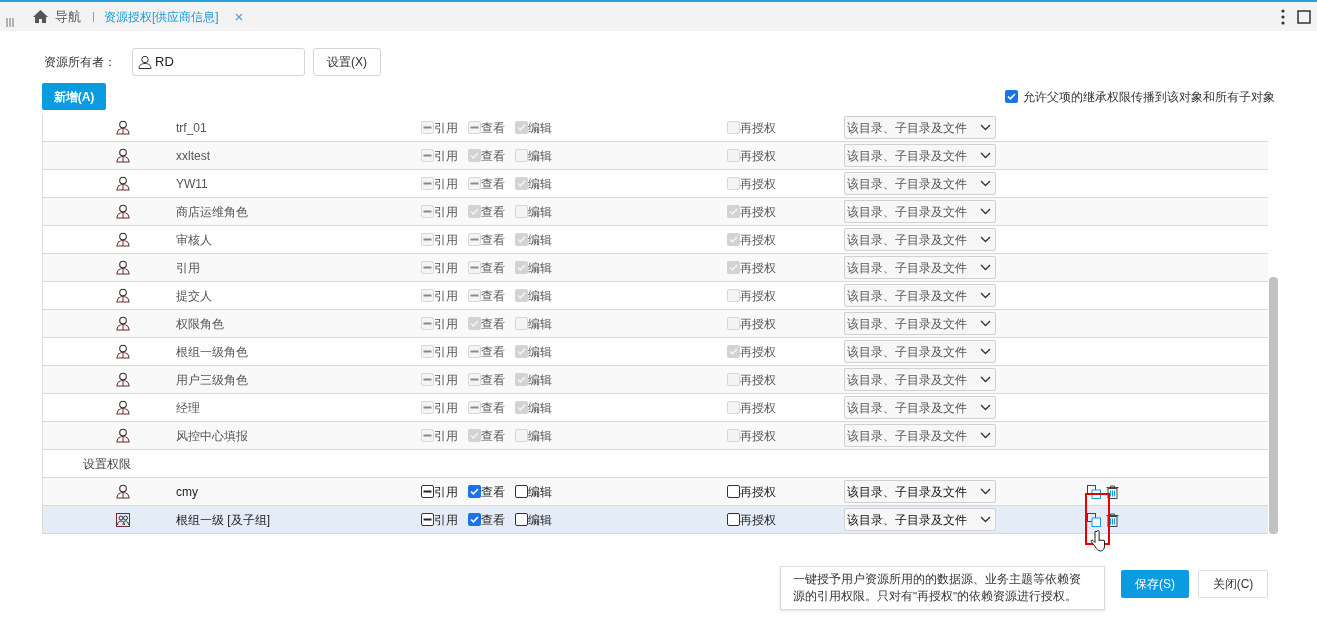 Image resolution: width=1317 pixels, height=618 pixels. Describe the element at coordinates (1098, 541) in the screenshot. I see `hand-cursor-icon` at that location.